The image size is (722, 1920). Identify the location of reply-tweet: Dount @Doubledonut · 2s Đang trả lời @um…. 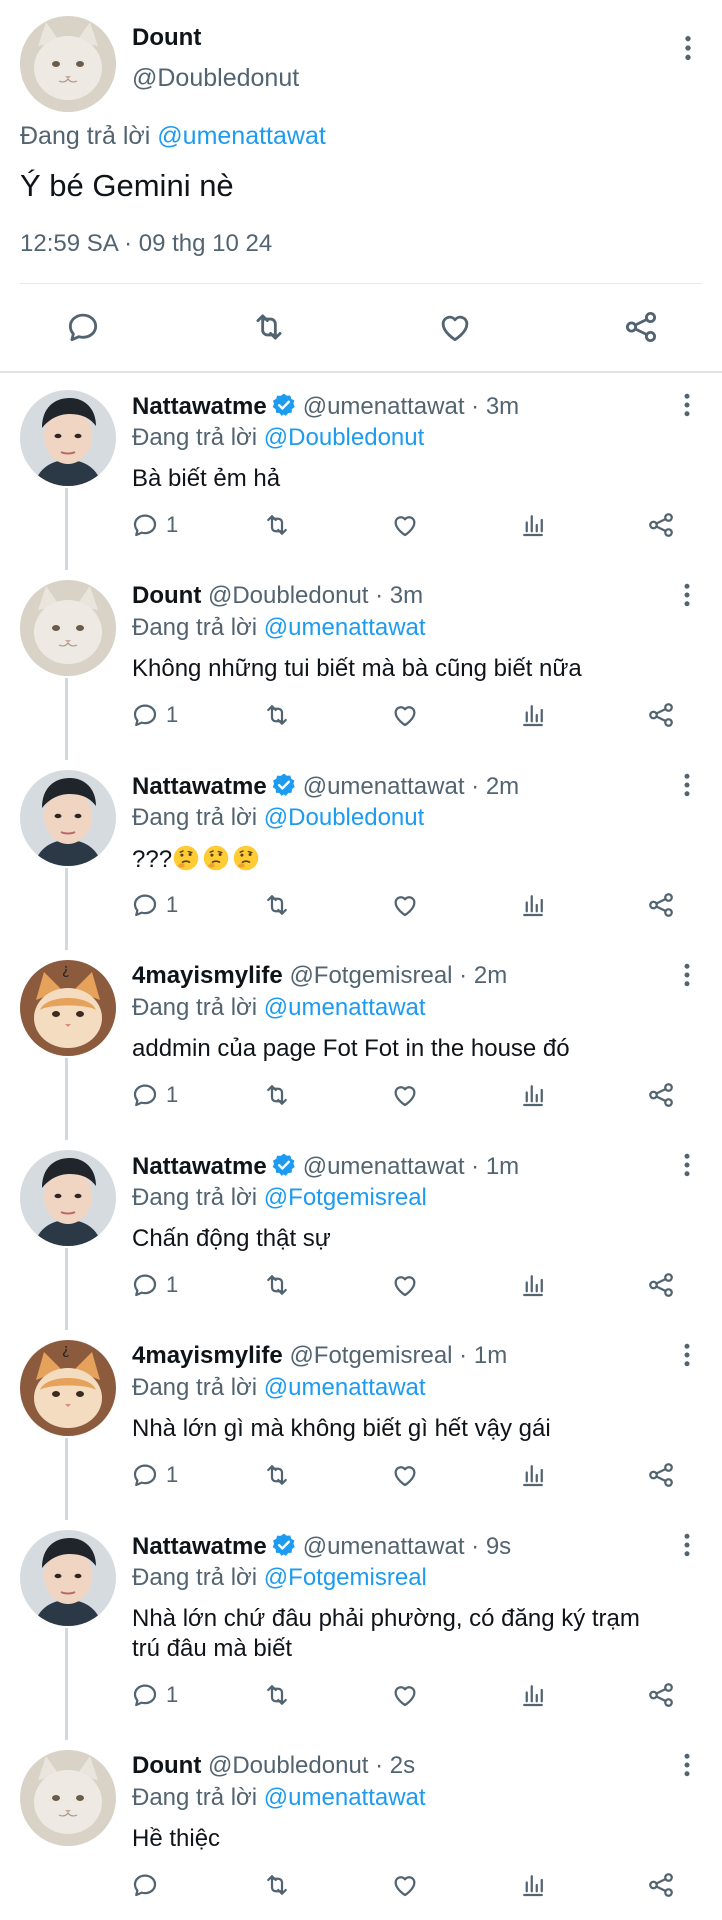
(361, 1830).